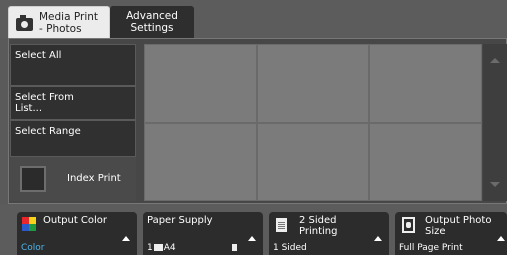  I want to click on tab-advanced-settings: Advanced Settings, so click(152, 22).